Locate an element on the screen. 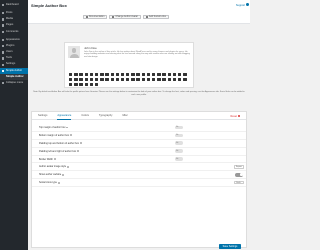 The height and width of the screenshot is (250, 320). tab-settings: Settings is located at coordinates (42, 116).